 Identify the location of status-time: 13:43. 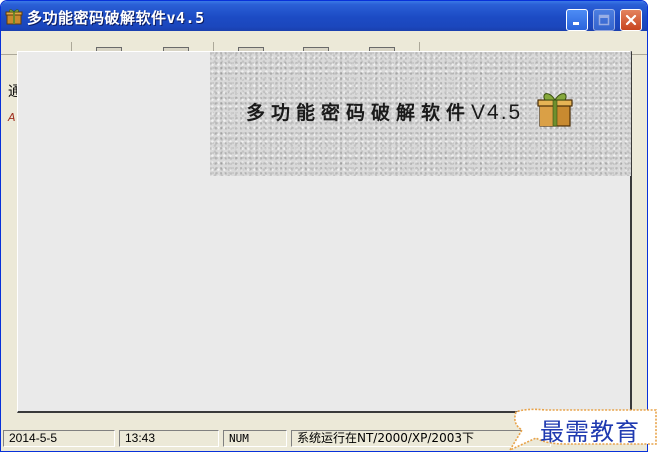
(169, 438).